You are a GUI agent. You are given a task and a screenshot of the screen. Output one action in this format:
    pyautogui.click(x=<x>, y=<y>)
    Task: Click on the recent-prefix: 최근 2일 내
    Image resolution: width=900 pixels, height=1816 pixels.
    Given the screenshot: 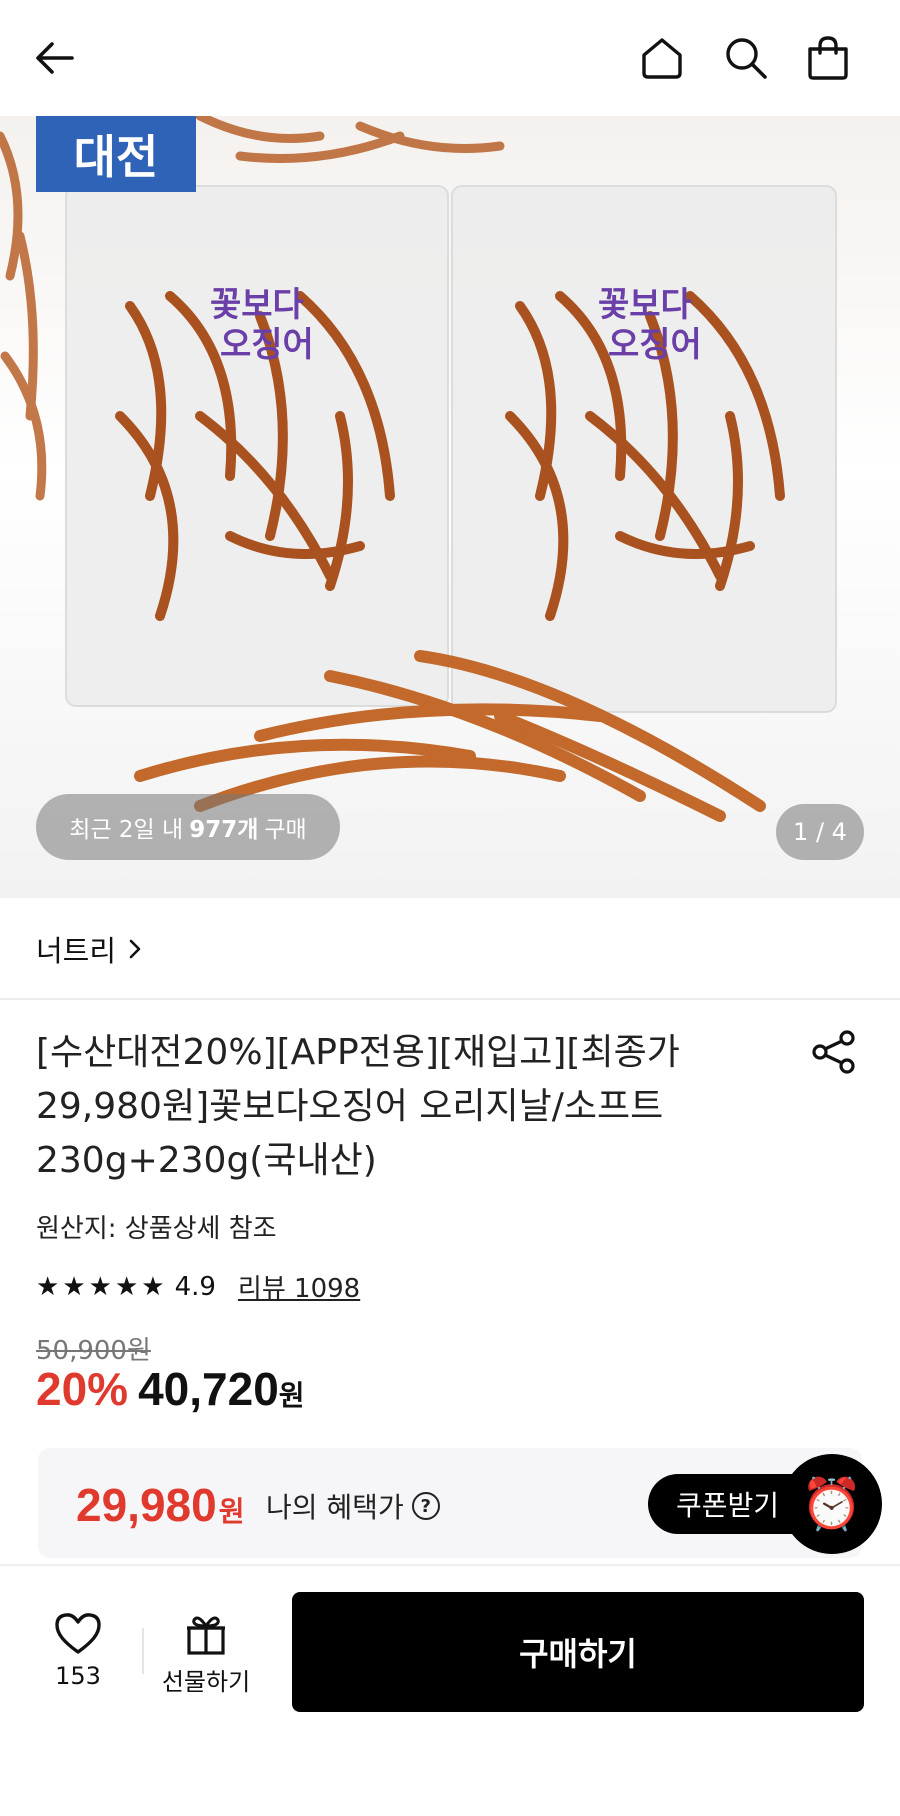 What is the action you would take?
    pyautogui.click(x=126, y=830)
    